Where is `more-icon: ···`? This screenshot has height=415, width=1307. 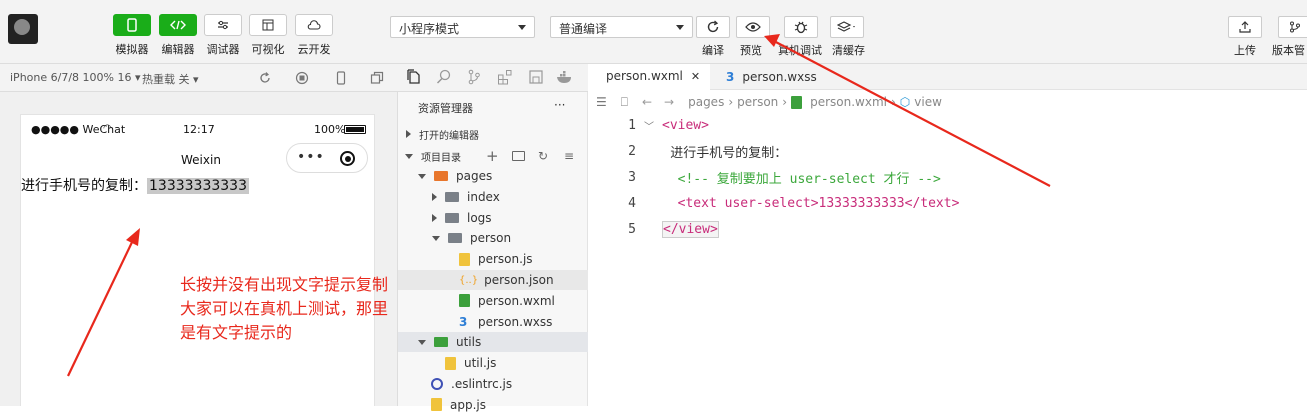
more-icon: ··· is located at coordinates (559, 105).